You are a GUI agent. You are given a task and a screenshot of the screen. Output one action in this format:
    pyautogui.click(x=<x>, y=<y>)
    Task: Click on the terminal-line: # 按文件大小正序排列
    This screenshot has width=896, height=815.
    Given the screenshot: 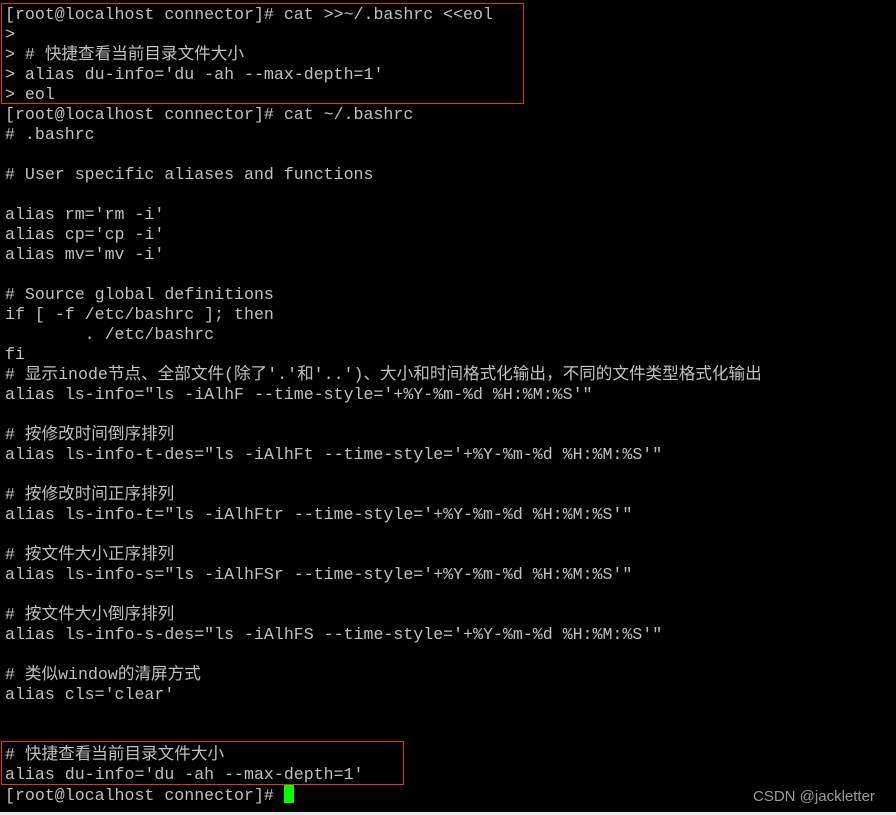 What is the action you would take?
    pyautogui.click(x=90, y=554)
    